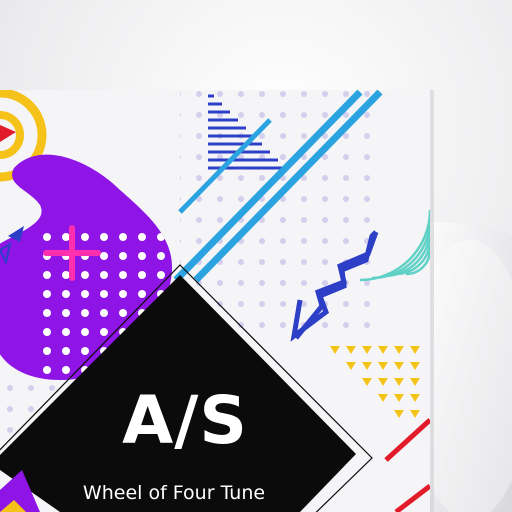  Describe the element at coordinates (174, 493) in the screenshot. I see `album-subtitle: Wheel of Four Tune` at that location.